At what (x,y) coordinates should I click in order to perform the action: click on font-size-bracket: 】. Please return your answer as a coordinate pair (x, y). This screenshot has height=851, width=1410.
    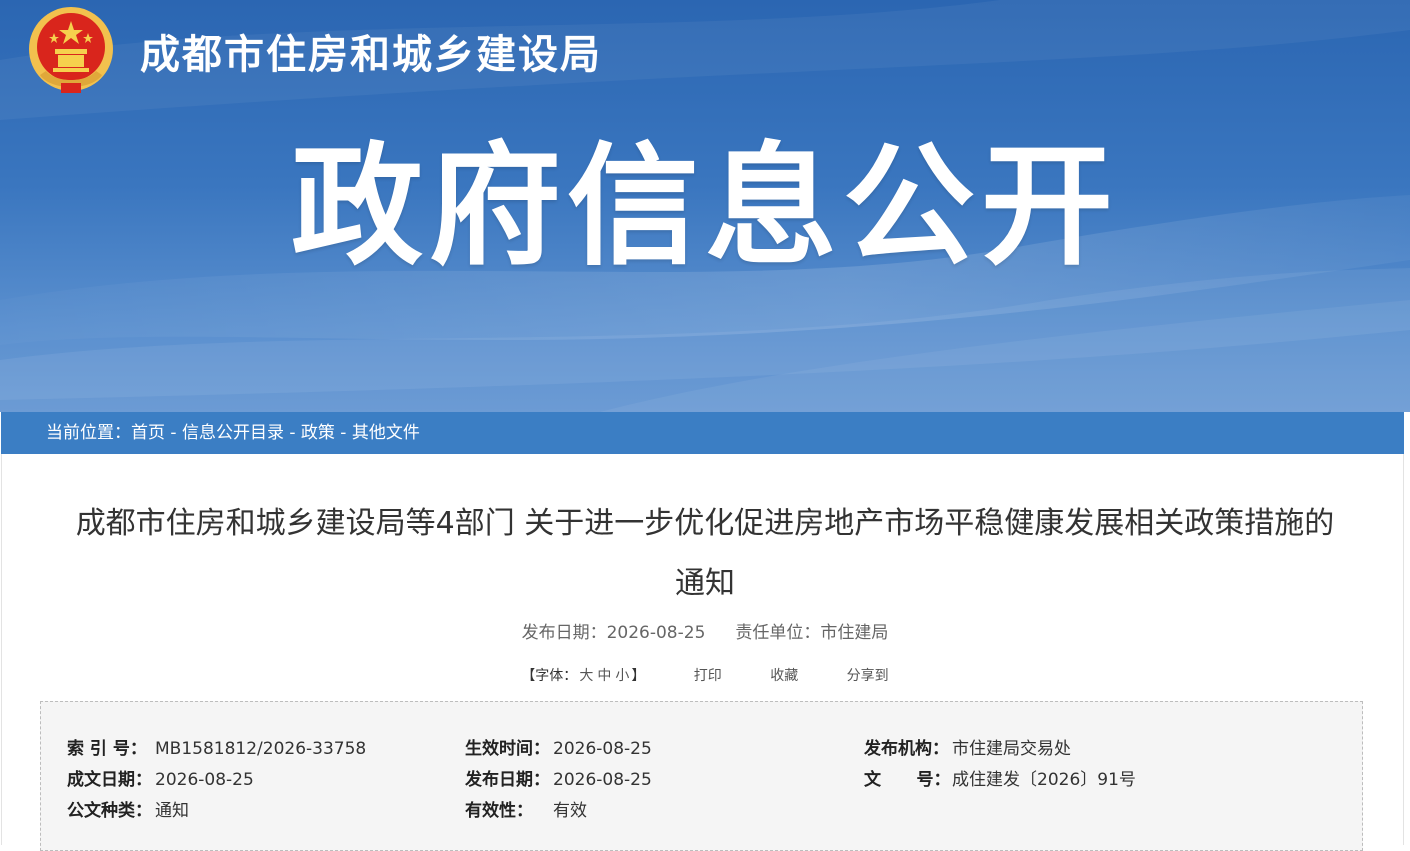
    Looking at the image, I should click on (638, 676).